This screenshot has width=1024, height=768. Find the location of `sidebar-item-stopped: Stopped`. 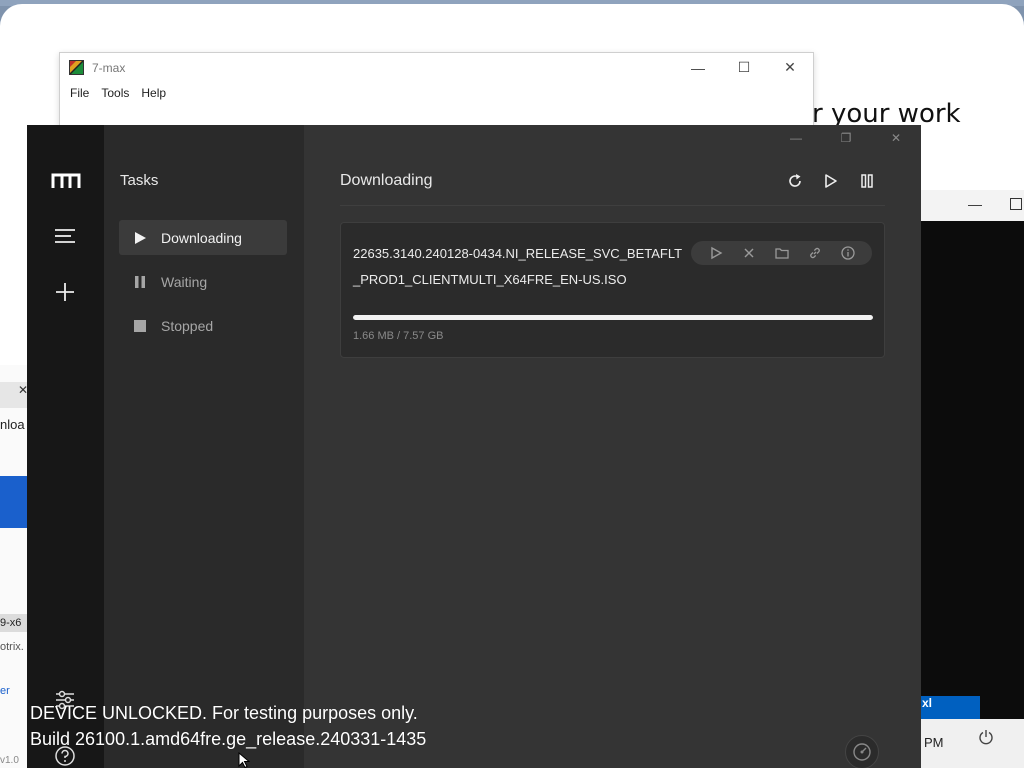

sidebar-item-stopped: Stopped is located at coordinates (203, 325).